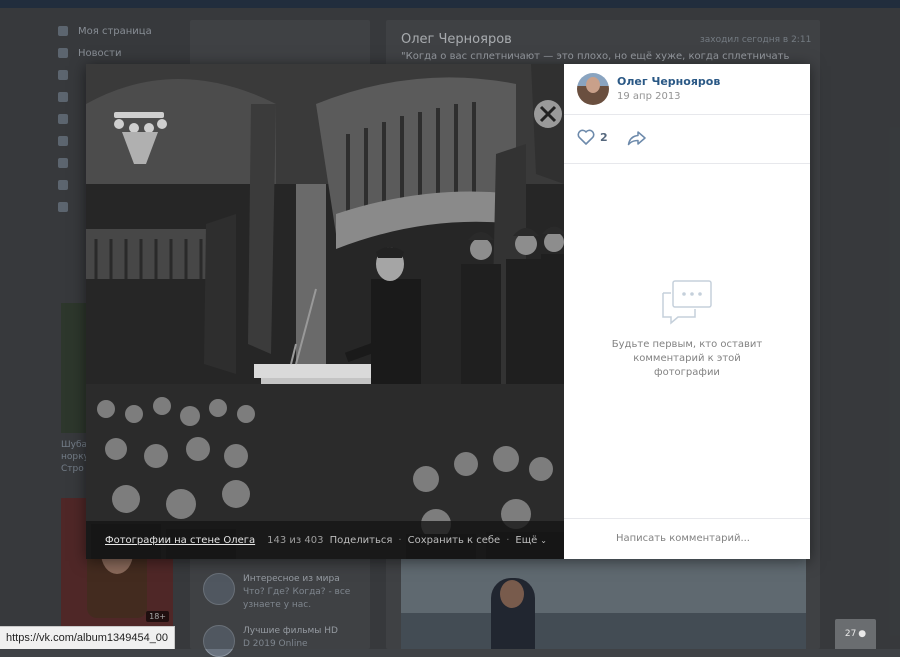 The width and height of the screenshot is (900, 657). What do you see at coordinates (593, 85) in the screenshot?
I see `avatar-face` at bounding box center [593, 85].